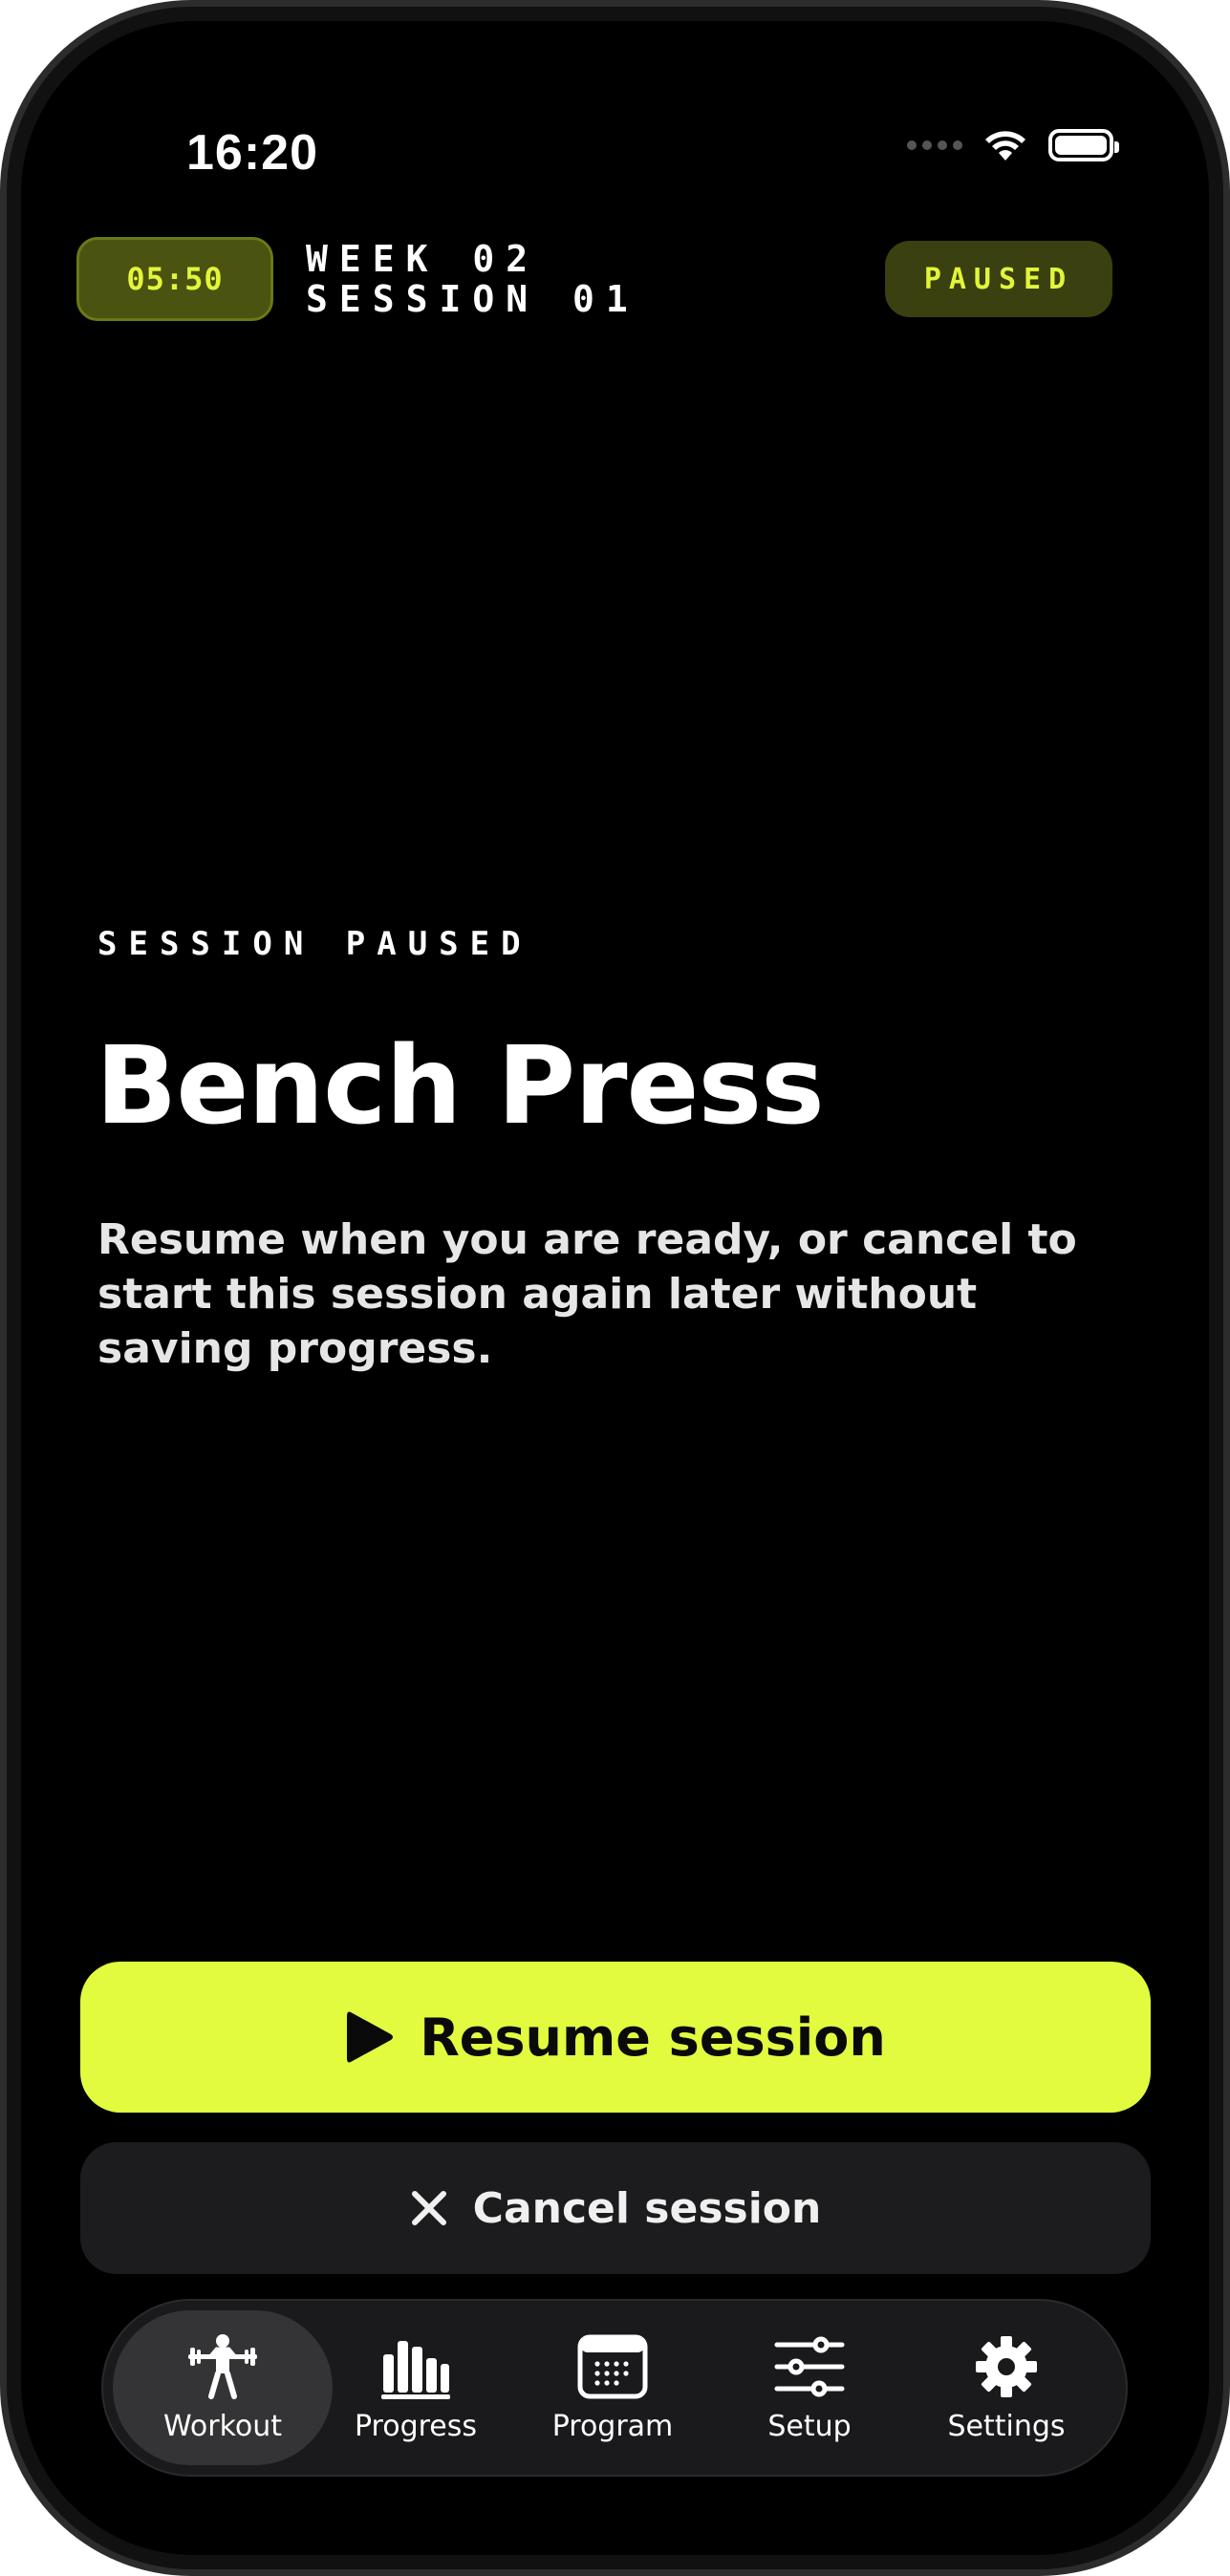 This screenshot has width=1230, height=2576. I want to click on bar-chart-icon, so click(415, 2369).